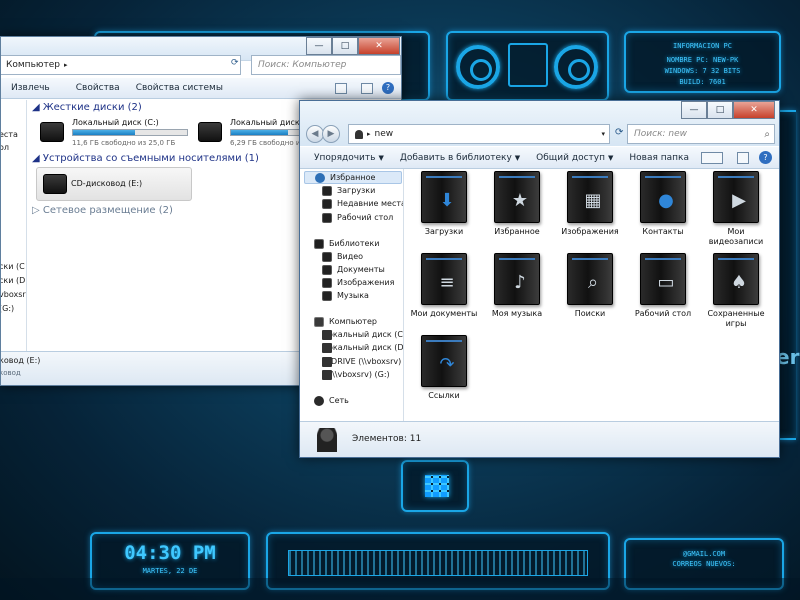  I want to click on documents-icon: ≡, so click(444, 279).